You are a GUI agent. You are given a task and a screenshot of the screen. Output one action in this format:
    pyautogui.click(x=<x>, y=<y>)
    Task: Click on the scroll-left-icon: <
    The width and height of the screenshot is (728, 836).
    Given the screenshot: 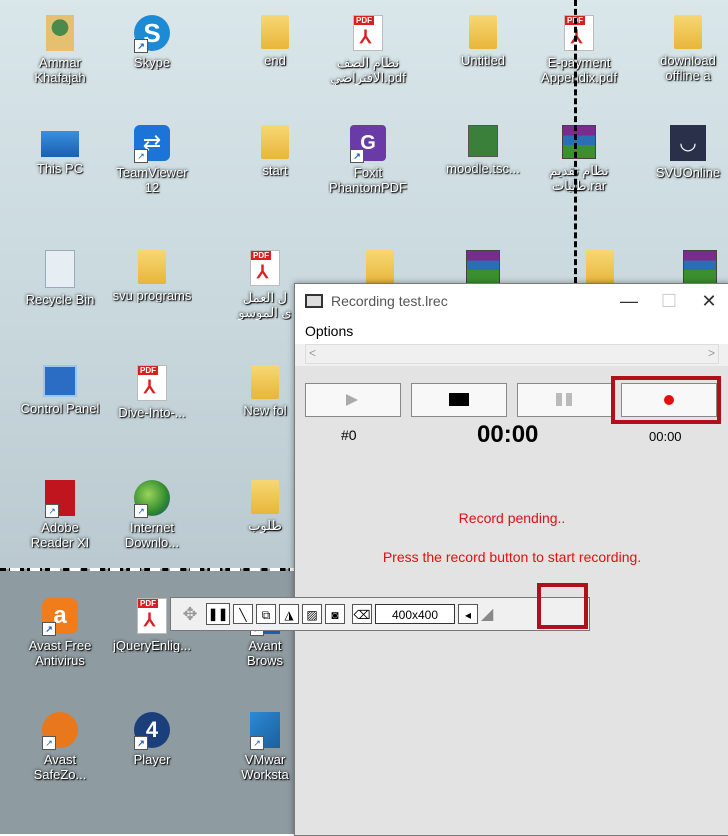 What is the action you would take?
    pyautogui.click(x=312, y=353)
    